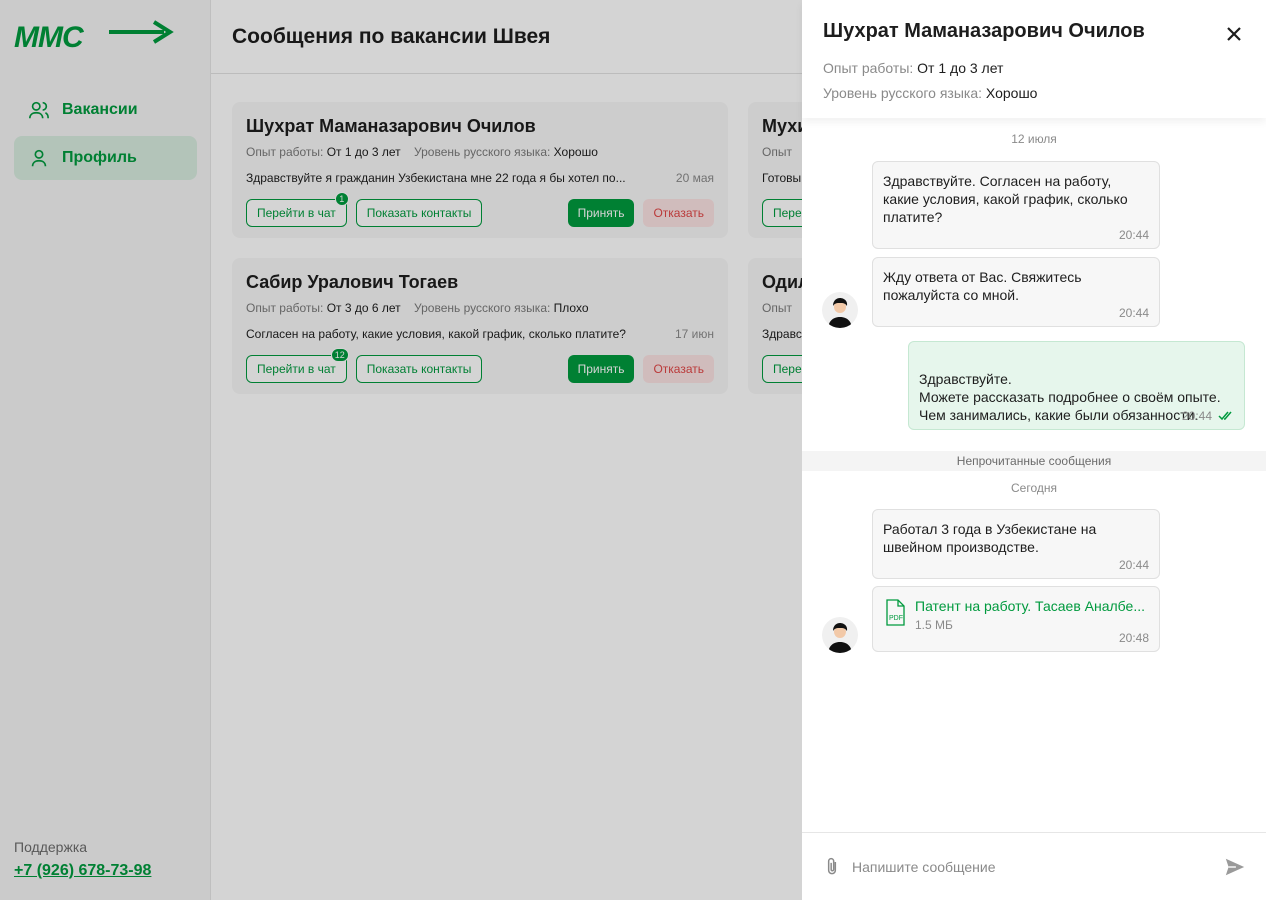 The image size is (1266, 900). Describe the element at coordinates (1225, 416) in the screenshot. I see `read-checkmarks-icon` at that location.